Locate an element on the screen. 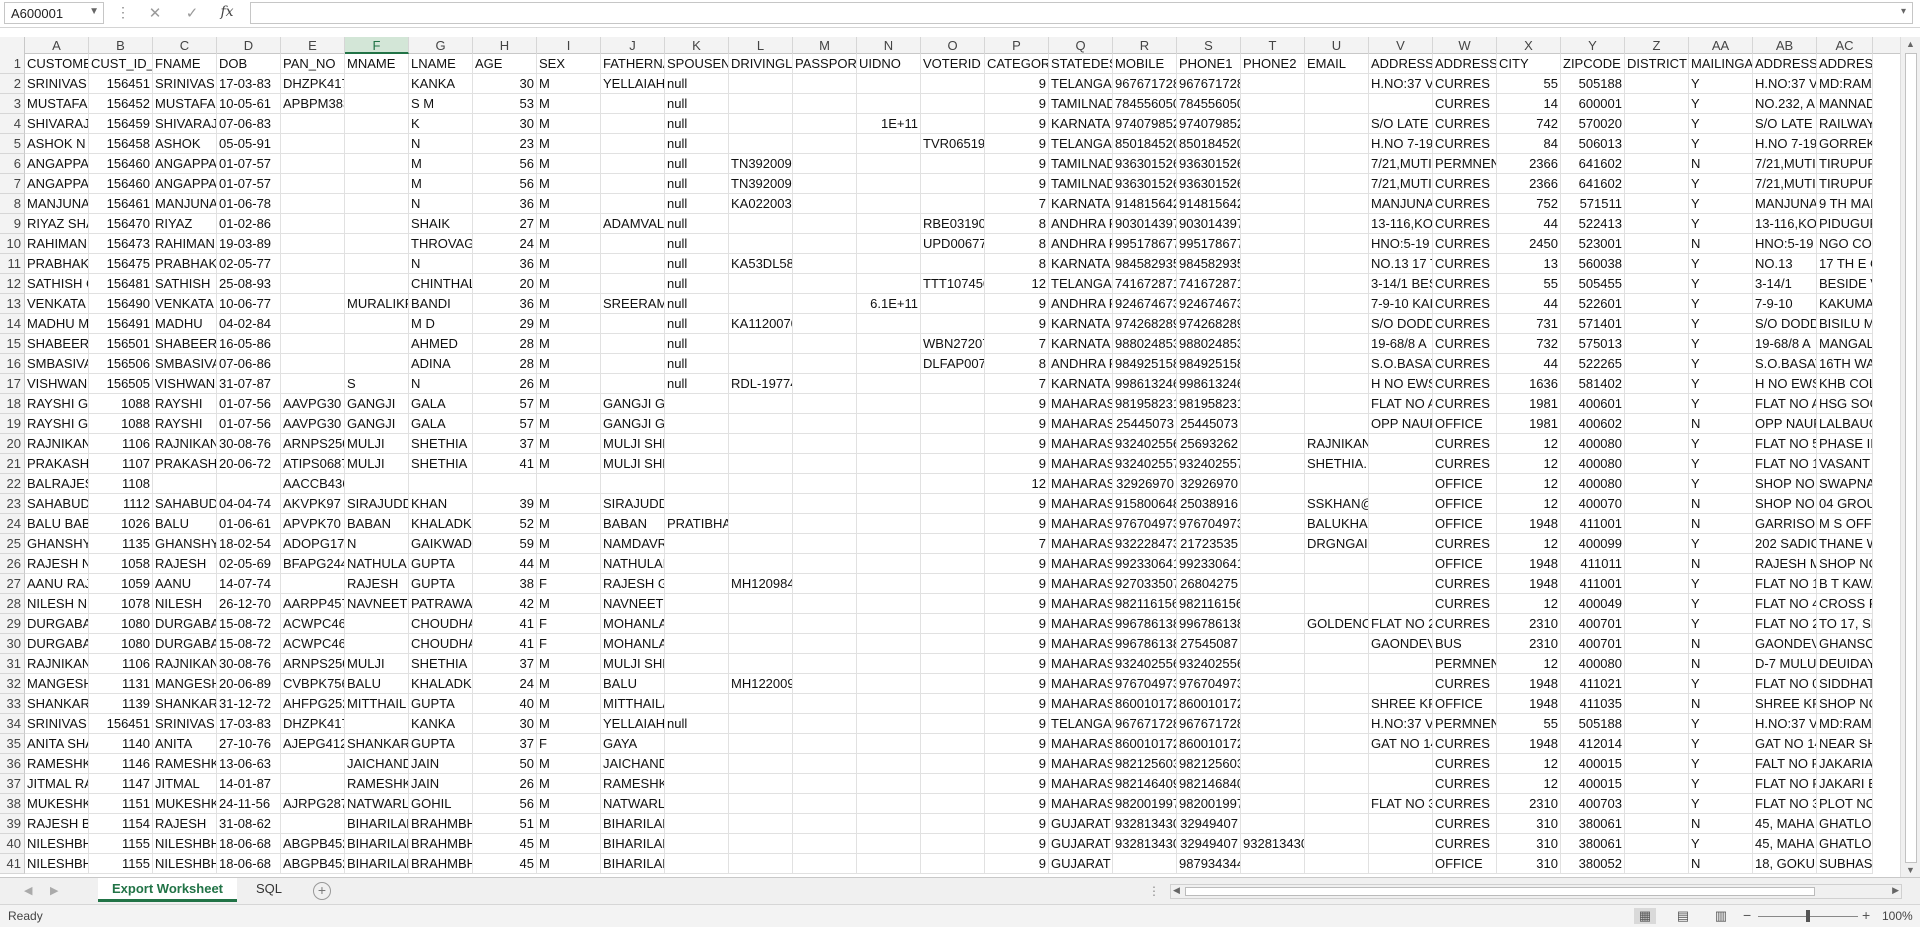 The image size is (1920, 927). cell: 56 is located at coordinates (505, 184).